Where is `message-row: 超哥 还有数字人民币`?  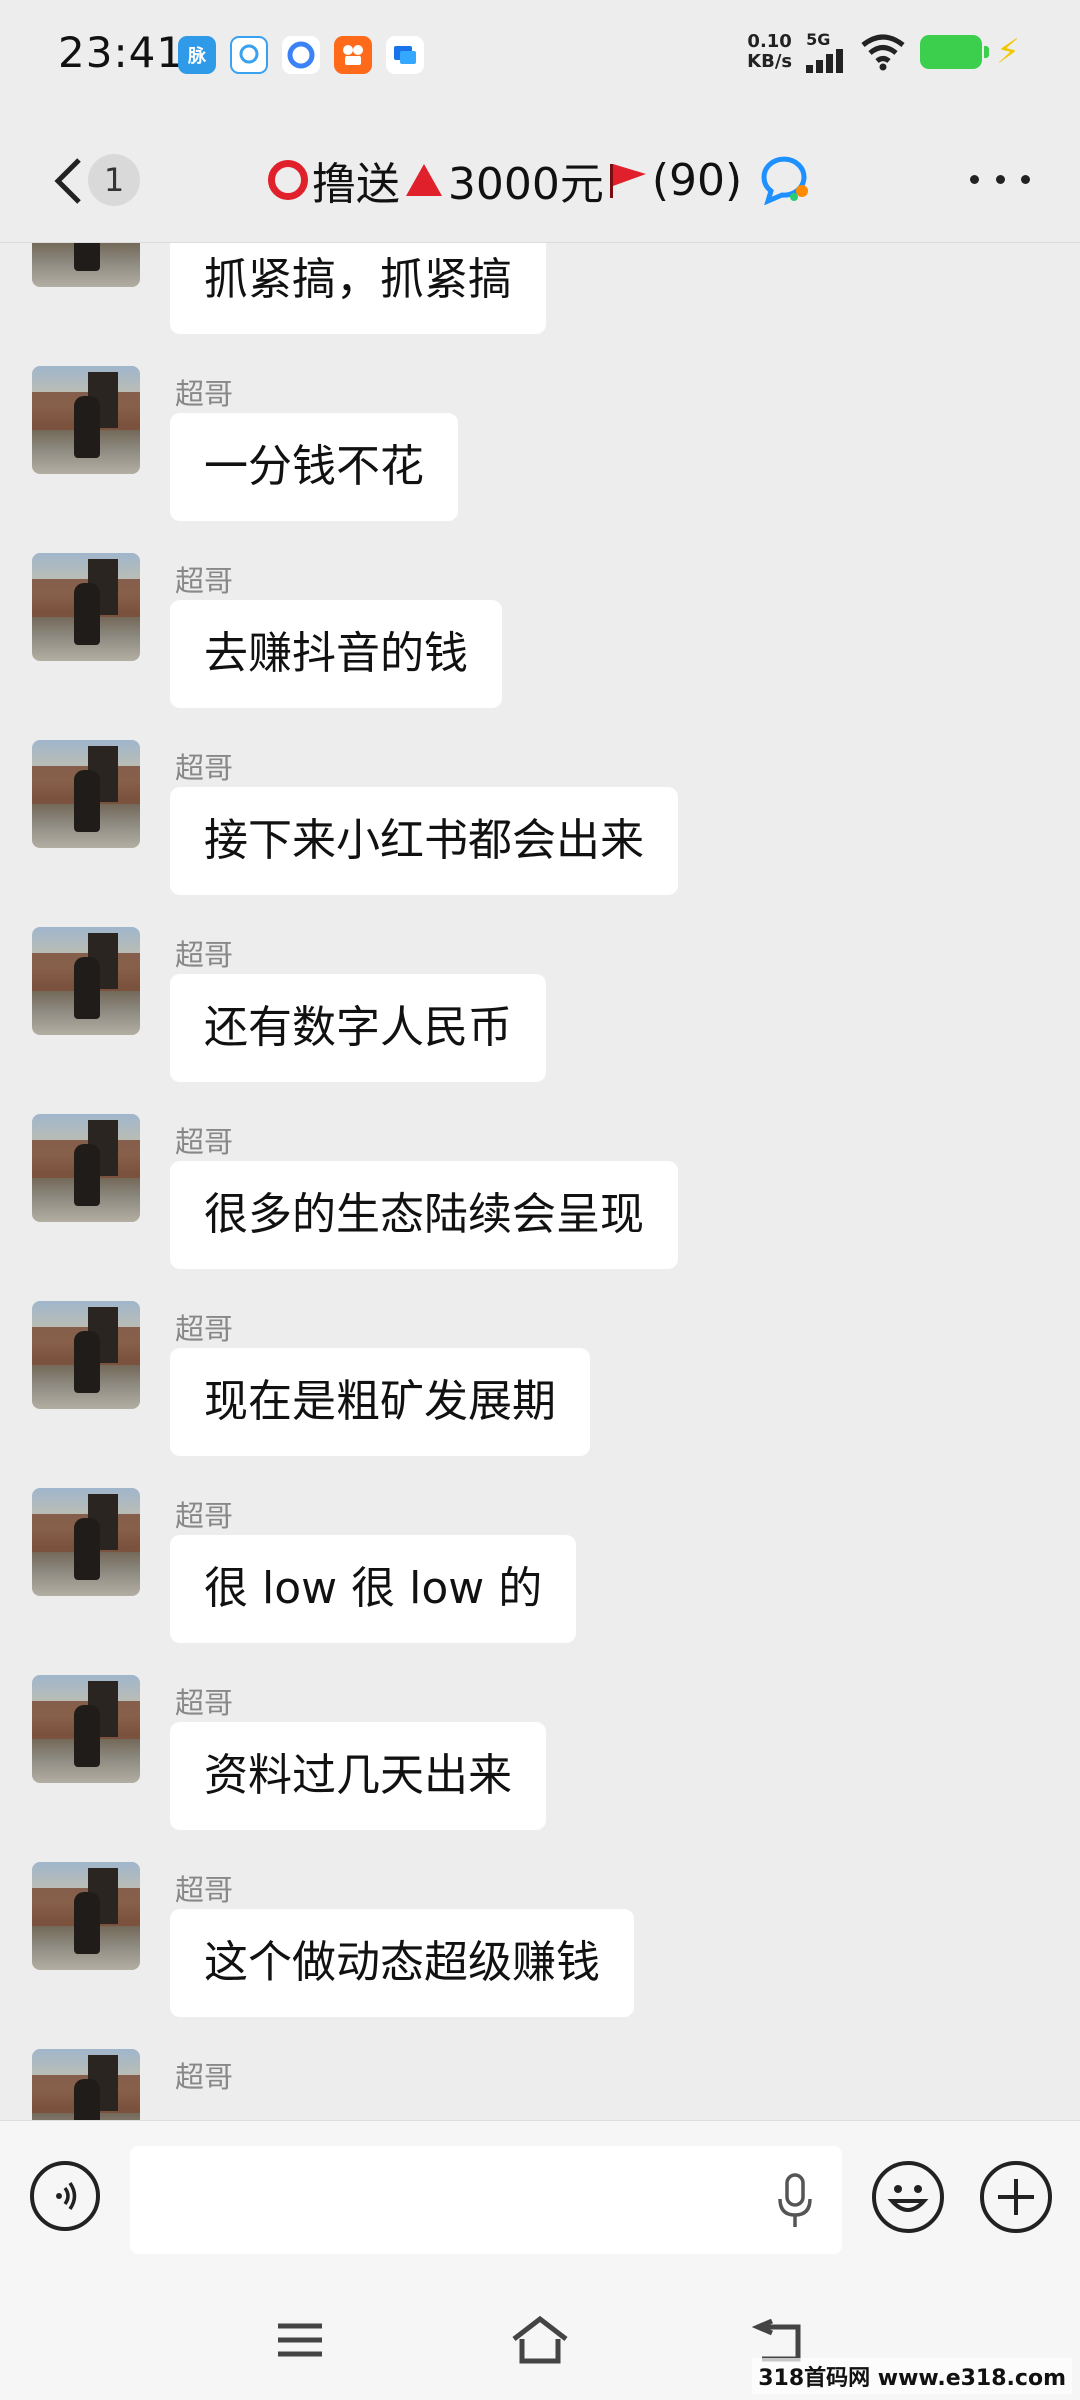 message-row: 超哥 还有数字人民币 is located at coordinates (540, 1020).